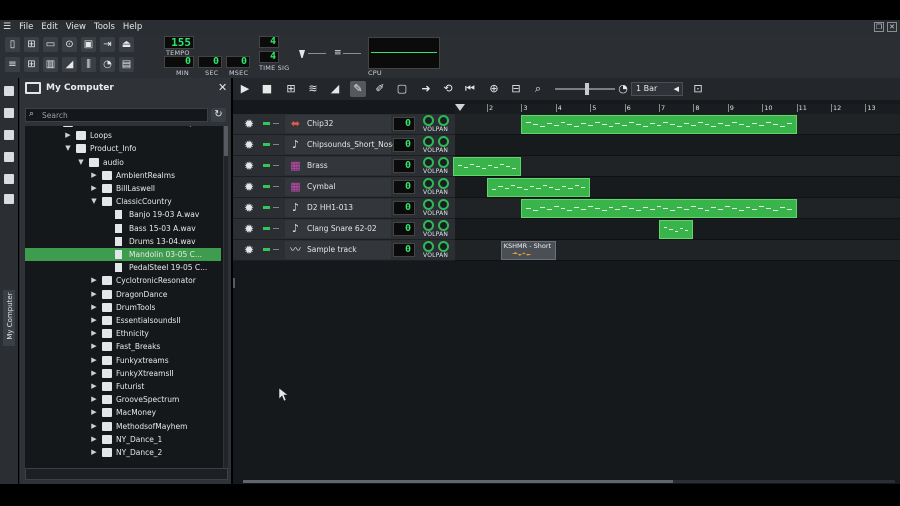 This screenshot has height=506, width=900. I want to click on tree-folder: ▶ Loops, so click(123, 135).